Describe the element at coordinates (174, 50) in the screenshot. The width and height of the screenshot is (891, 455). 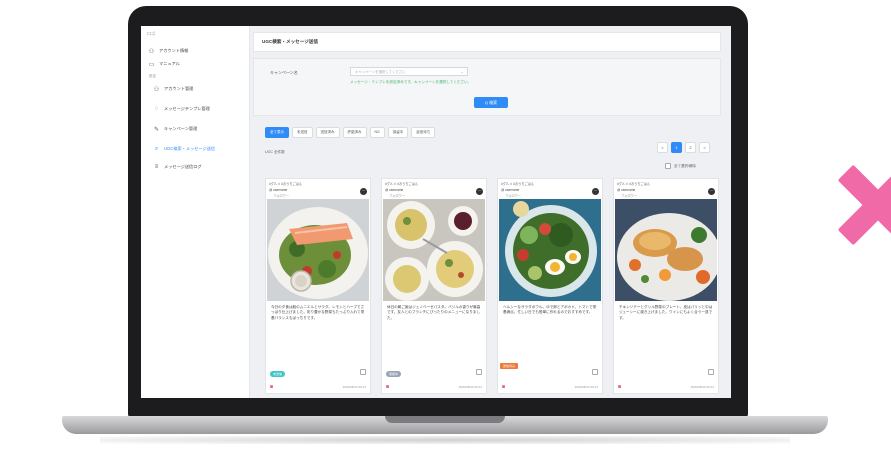
I see `sidebar-item-label: アカウント情報` at that location.